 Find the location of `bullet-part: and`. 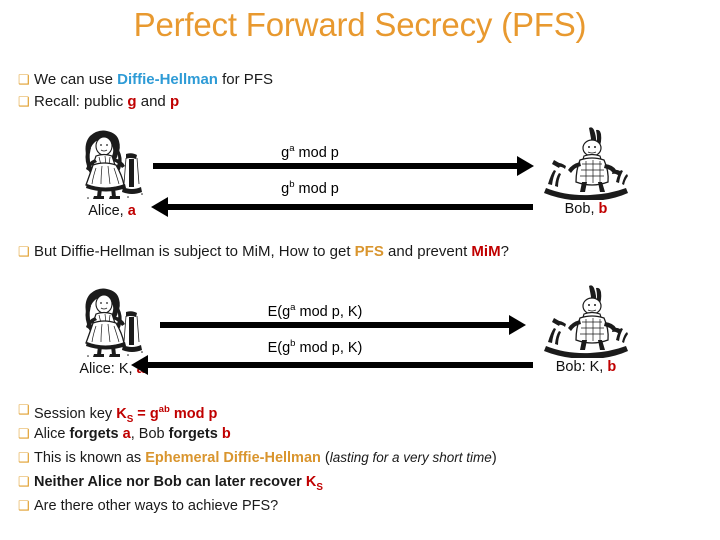

bullet-part: and is located at coordinates (153, 101).